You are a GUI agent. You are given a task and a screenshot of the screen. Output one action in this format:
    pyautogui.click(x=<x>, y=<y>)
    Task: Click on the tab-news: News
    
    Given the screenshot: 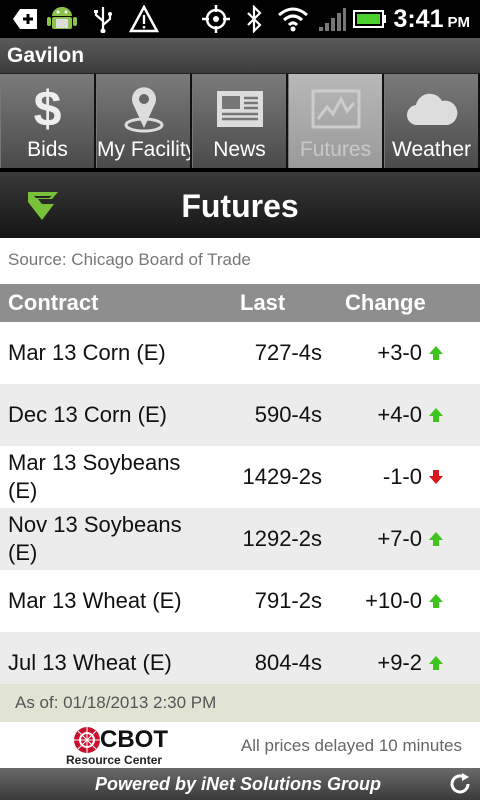 What is the action you would take?
    pyautogui.click(x=240, y=121)
    